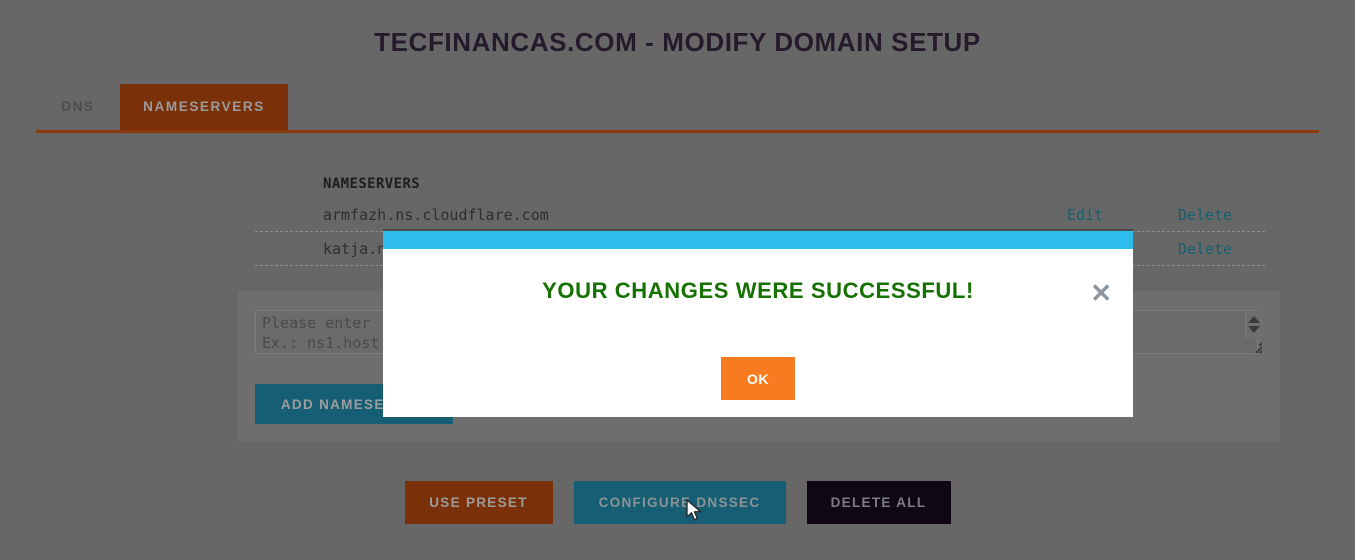 The image size is (1355, 560). I want to click on bottom-button-bar: USE PRESET CONFIGURE DNSSEC DELETE ALL, so click(677, 502).